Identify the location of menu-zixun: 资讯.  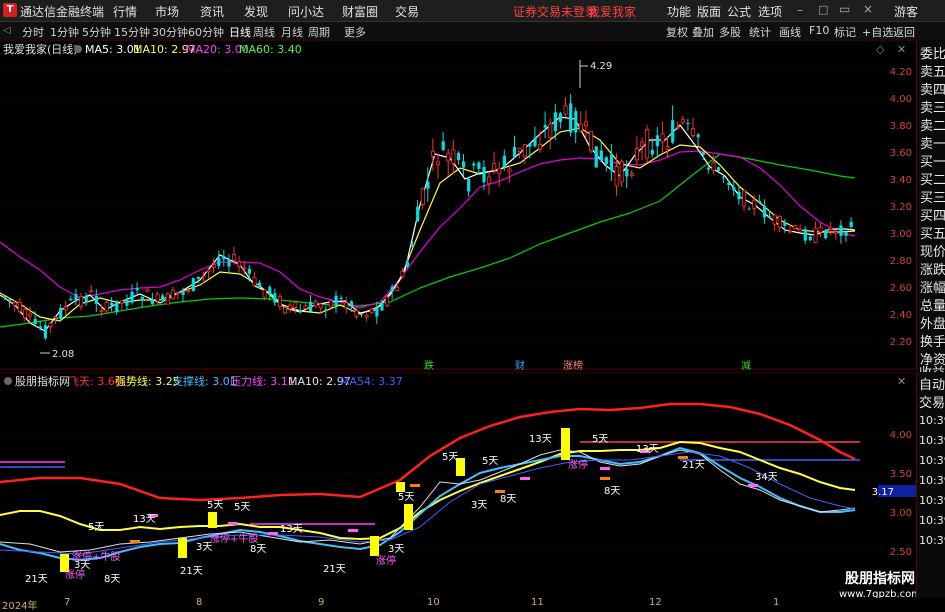
(212, 11).